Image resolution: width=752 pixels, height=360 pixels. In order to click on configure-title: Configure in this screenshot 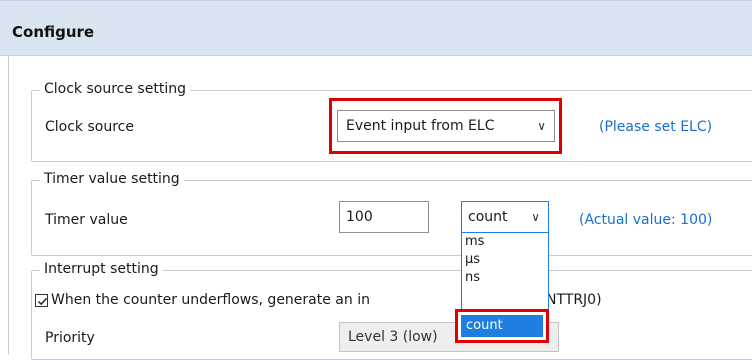, I will do `click(53, 32)`.